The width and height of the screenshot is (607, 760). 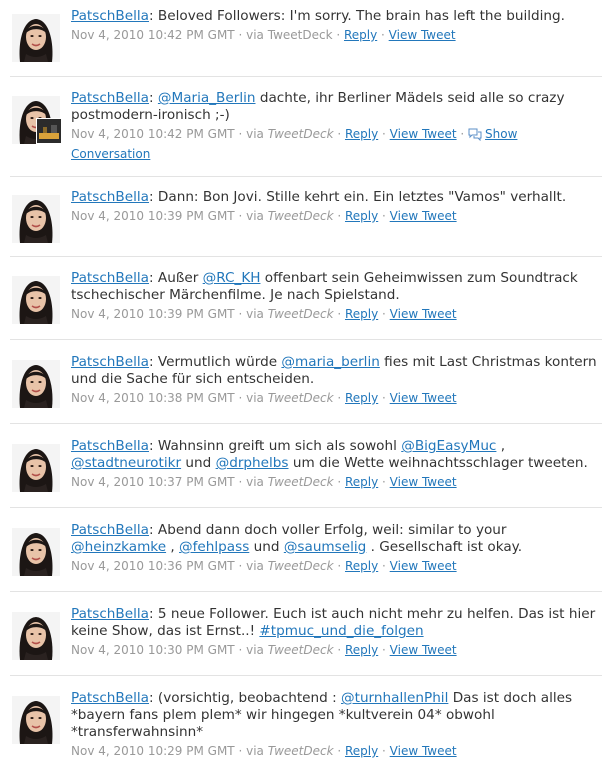 What do you see at coordinates (252, 463) in the screenshot?
I see `mention-link: @drphelbs` at bounding box center [252, 463].